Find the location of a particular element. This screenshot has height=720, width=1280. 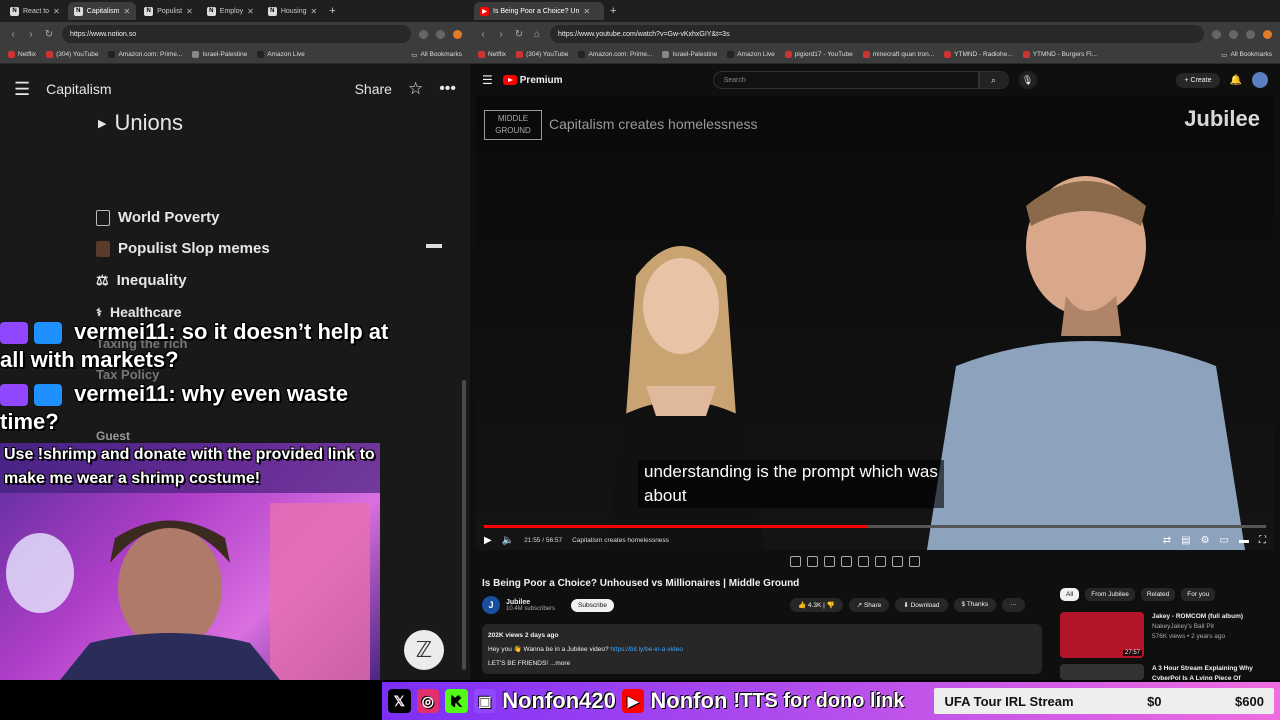

menu-icon: ☰ is located at coordinates (22, 89).